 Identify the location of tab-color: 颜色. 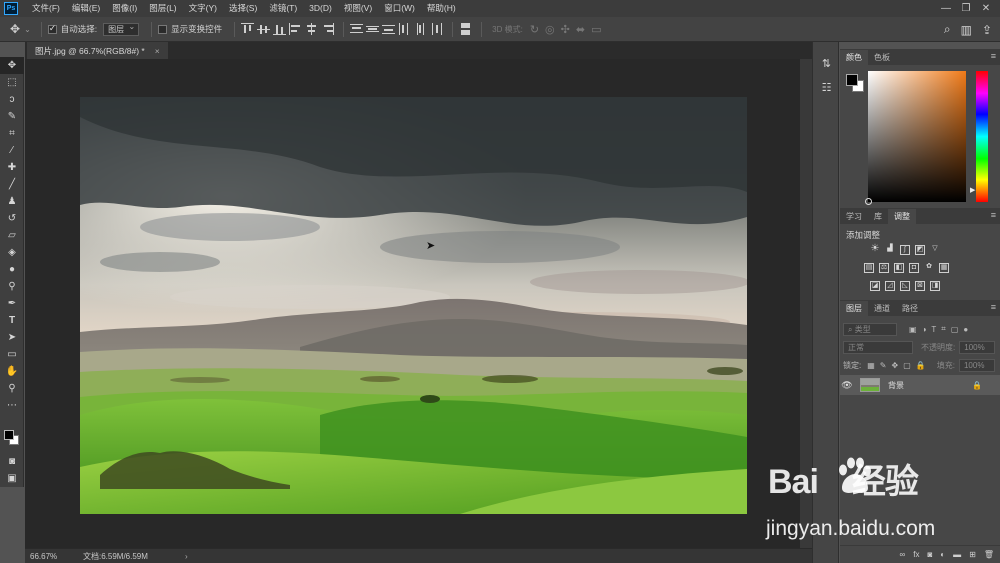
(854, 57).